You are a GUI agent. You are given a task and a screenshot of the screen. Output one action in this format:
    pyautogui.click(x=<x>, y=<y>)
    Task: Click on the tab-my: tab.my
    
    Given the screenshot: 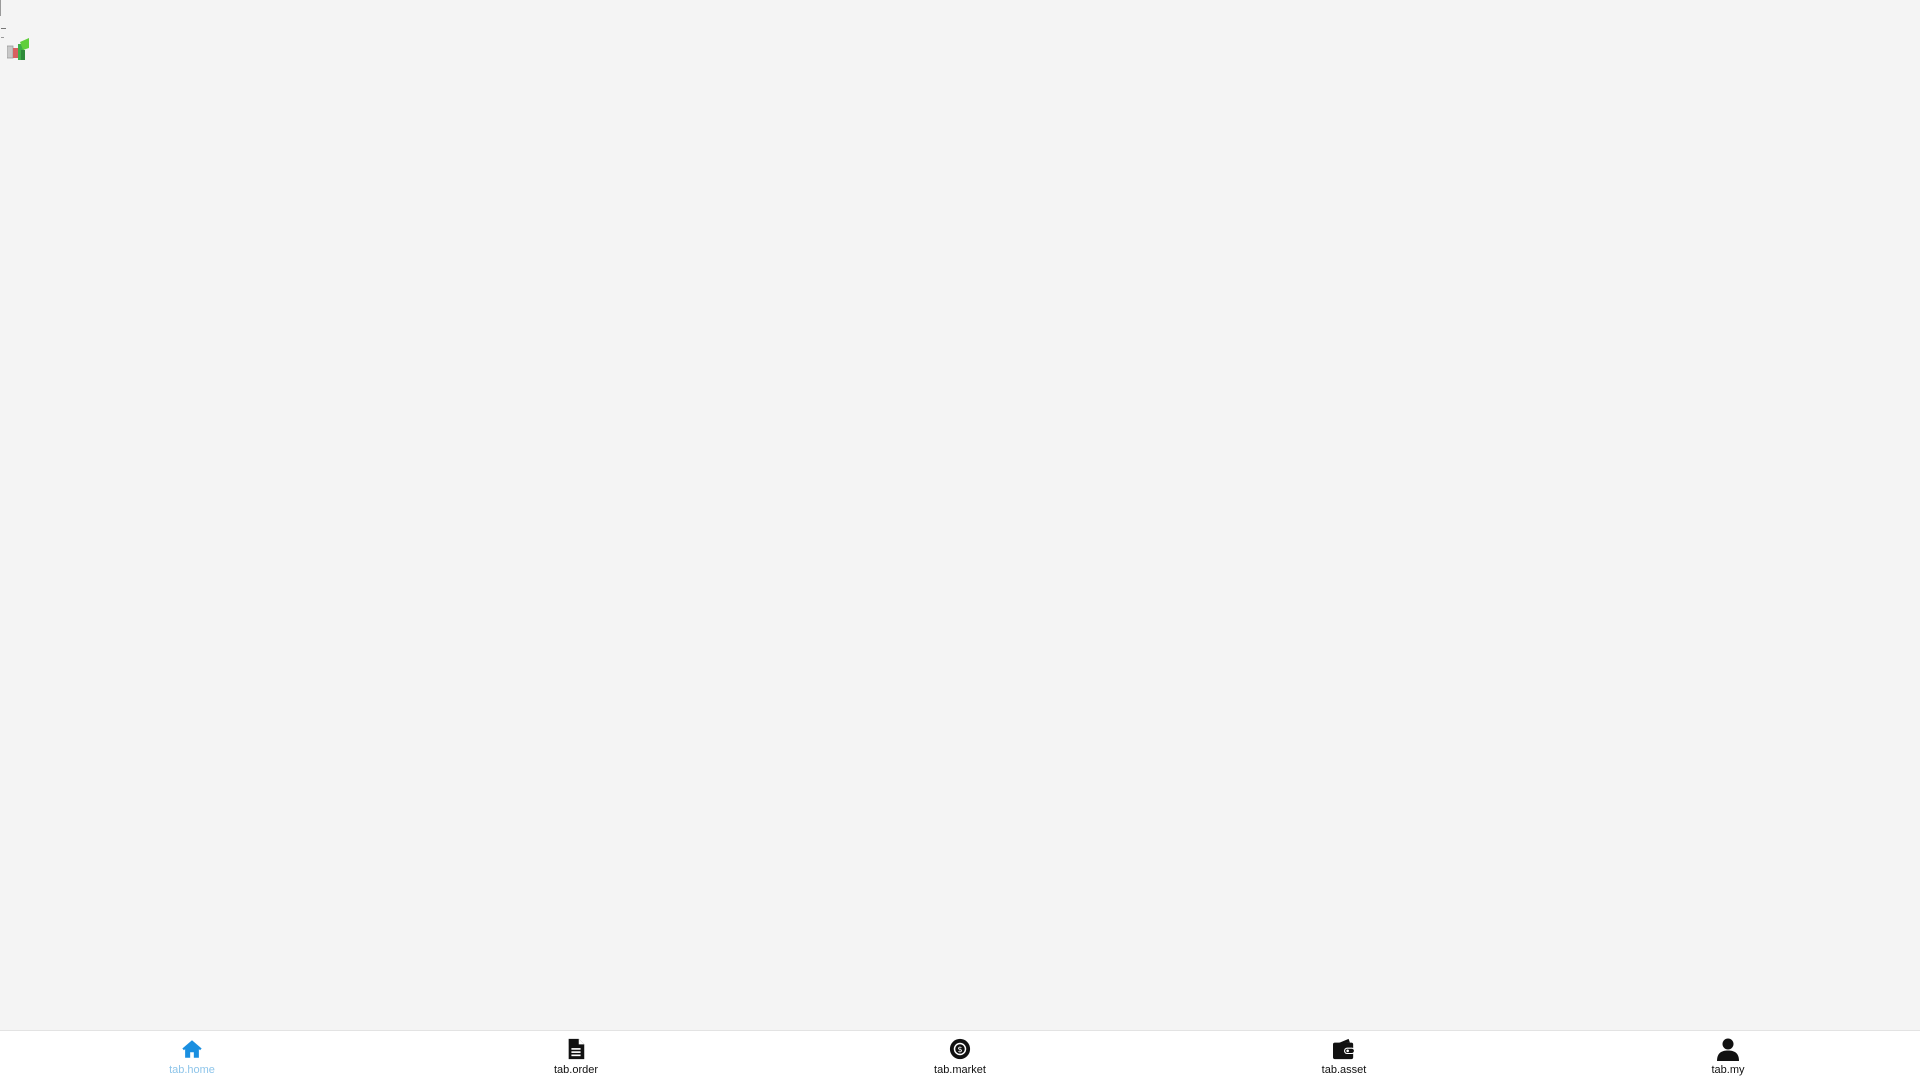 What is the action you would take?
    pyautogui.click(x=1728, y=1055)
    